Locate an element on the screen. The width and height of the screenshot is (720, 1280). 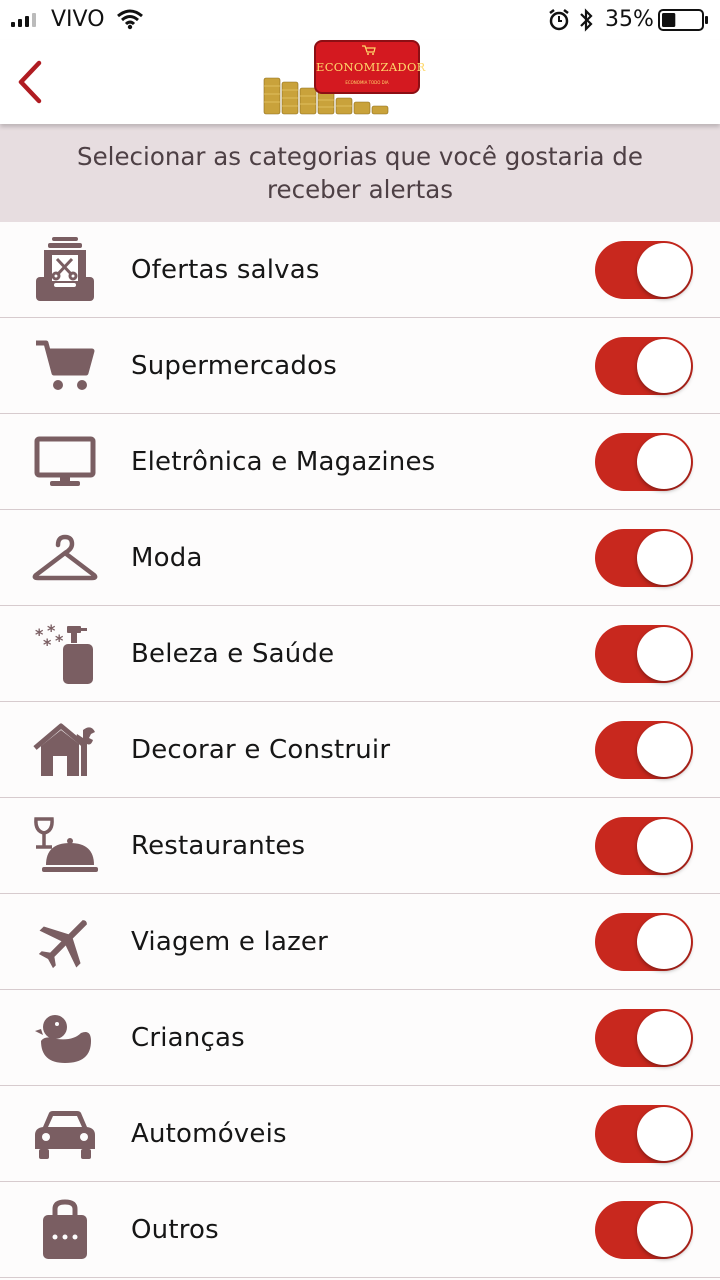
list-item: Eletrônica e Magazines is located at coordinates (360, 462).